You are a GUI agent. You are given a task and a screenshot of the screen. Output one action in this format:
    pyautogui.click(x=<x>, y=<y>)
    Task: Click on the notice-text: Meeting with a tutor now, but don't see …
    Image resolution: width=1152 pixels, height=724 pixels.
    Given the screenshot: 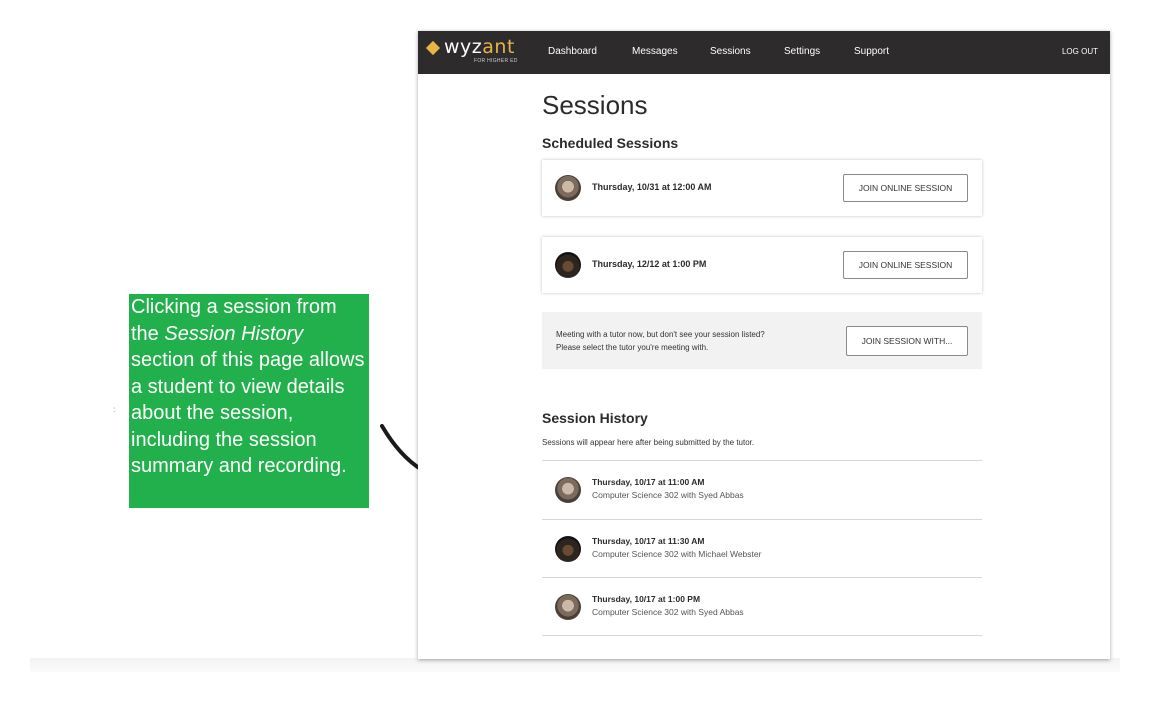 What is the action you would take?
    pyautogui.click(x=660, y=341)
    